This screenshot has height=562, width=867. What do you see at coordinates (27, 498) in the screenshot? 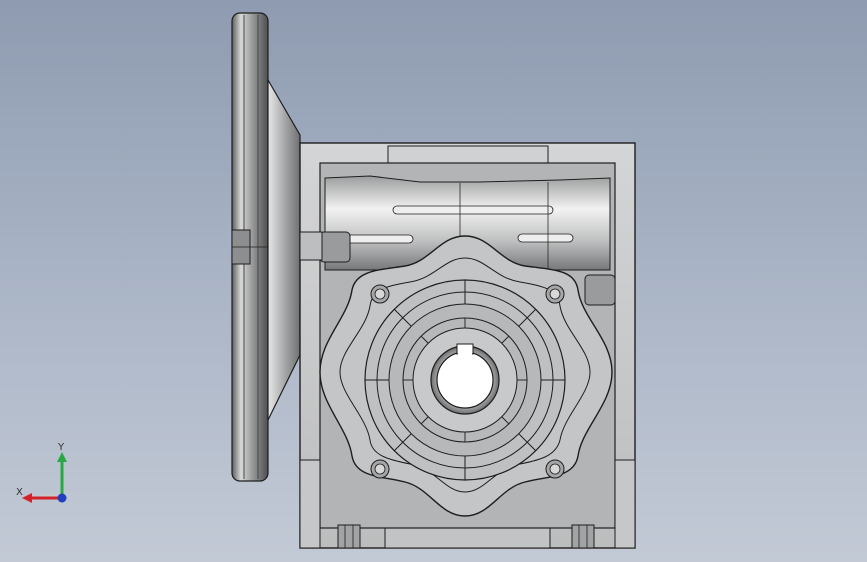
I see `x-axis-arrowhead` at bounding box center [27, 498].